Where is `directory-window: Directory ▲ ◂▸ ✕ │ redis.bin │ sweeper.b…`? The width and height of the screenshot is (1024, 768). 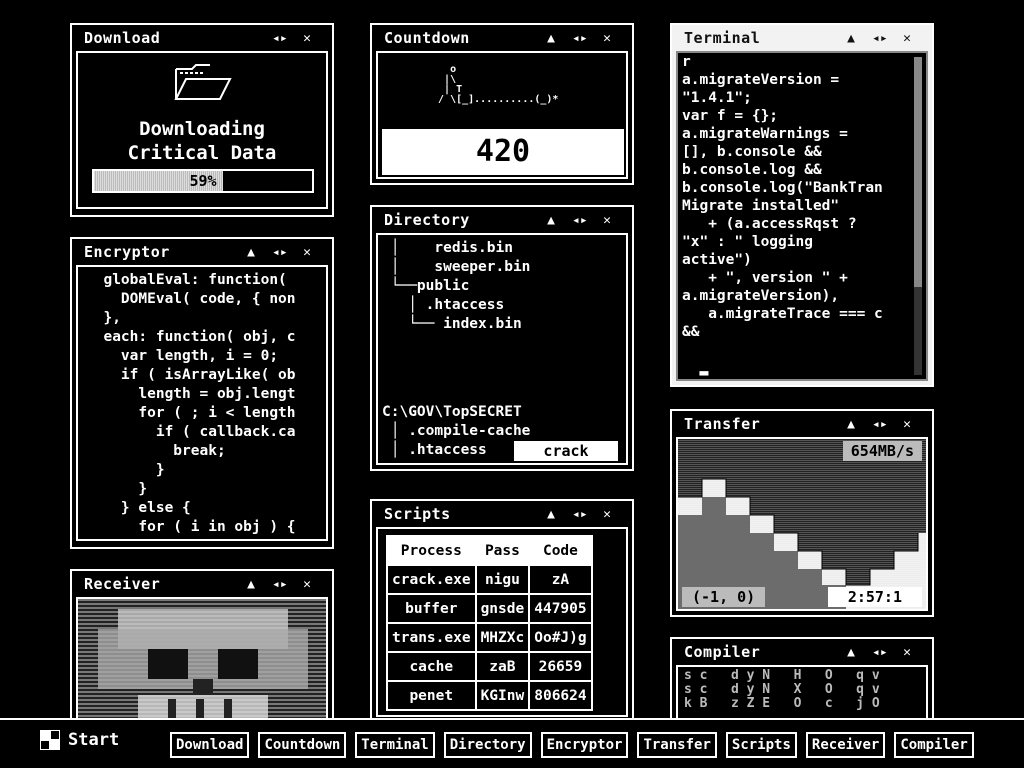 directory-window: Directory ▲ ◂▸ ✕ │ redis.bin │ sweeper.b… is located at coordinates (502, 338).